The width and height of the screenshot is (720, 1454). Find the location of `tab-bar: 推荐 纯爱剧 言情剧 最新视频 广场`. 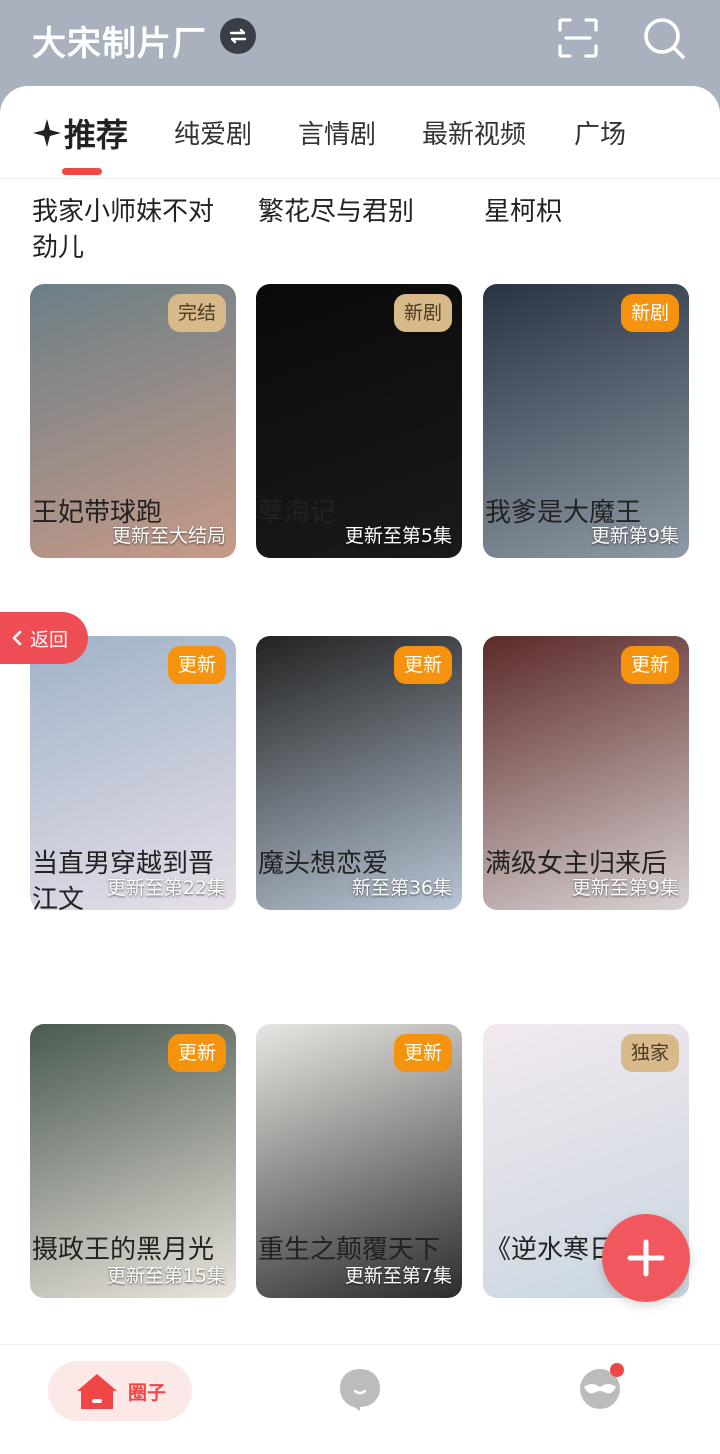

tab-bar: 推荐 纯爱剧 言情剧 最新视频 广场 is located at coordinates (360, 132).